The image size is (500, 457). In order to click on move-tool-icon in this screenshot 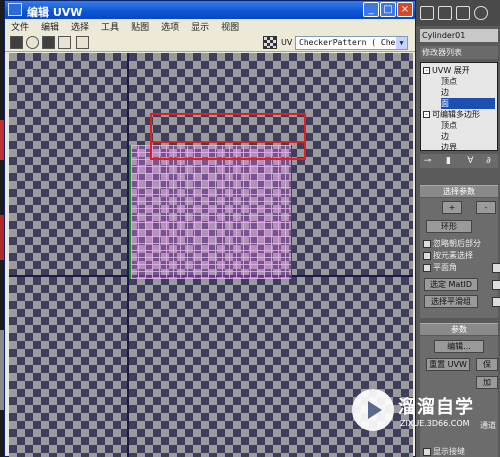, I will do `click(16, 42)`.